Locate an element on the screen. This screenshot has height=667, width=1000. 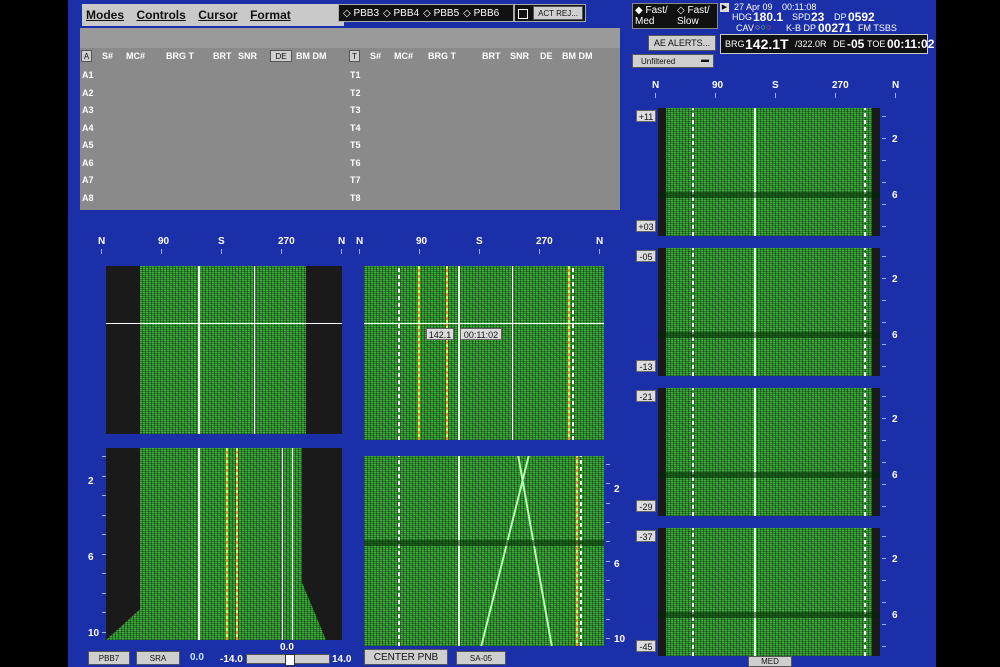
a-row-label: A8 is located at coordinates (88, 198).